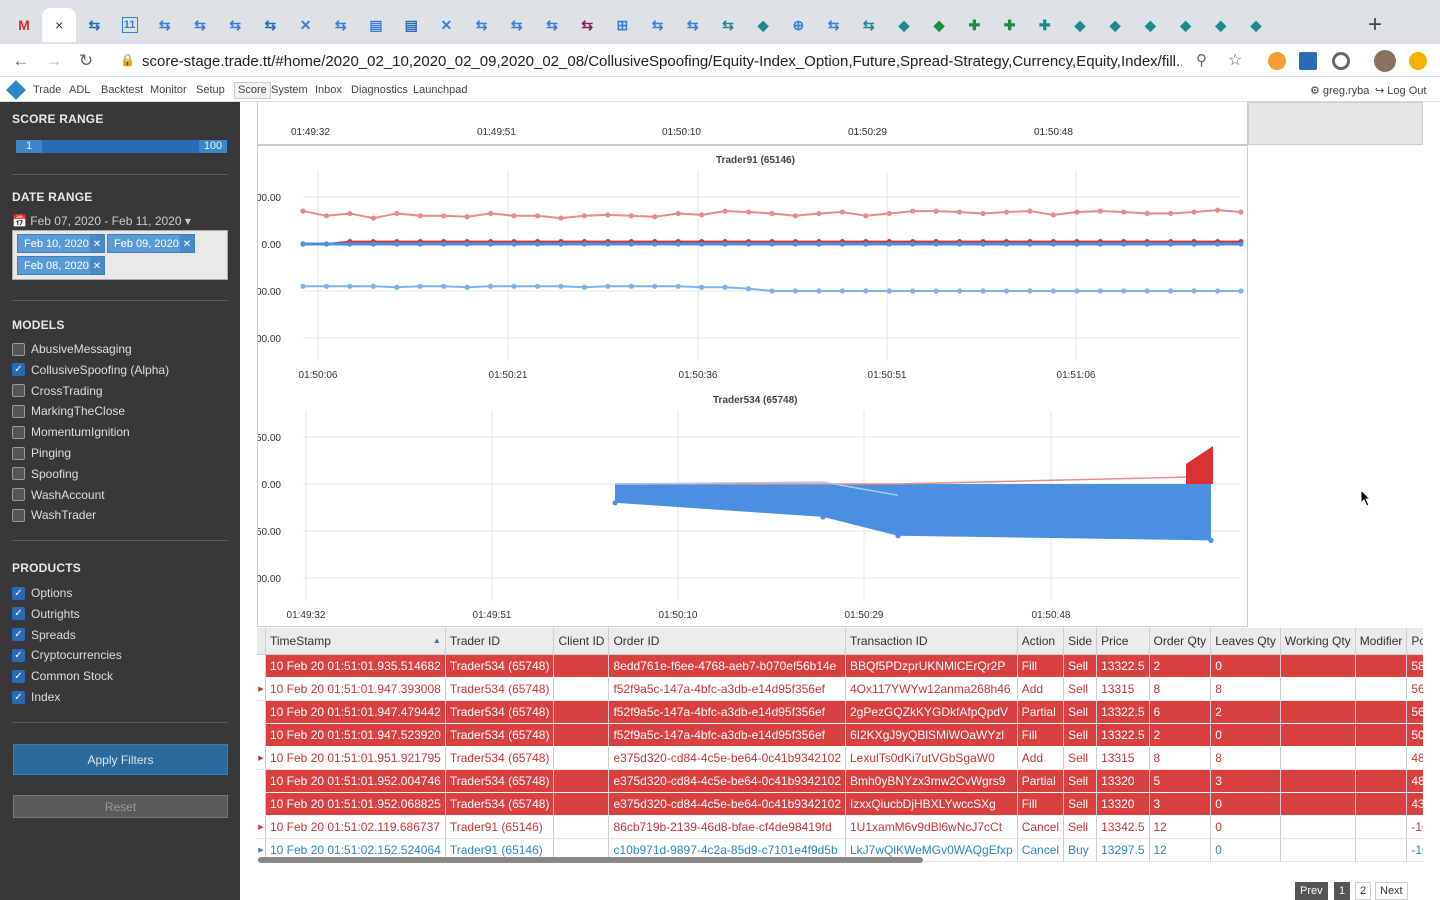  What do you see at coordinates (210, 90) in the screenshot?
I see `nav-item-setup: Setup` at bounding box center [210, 90].